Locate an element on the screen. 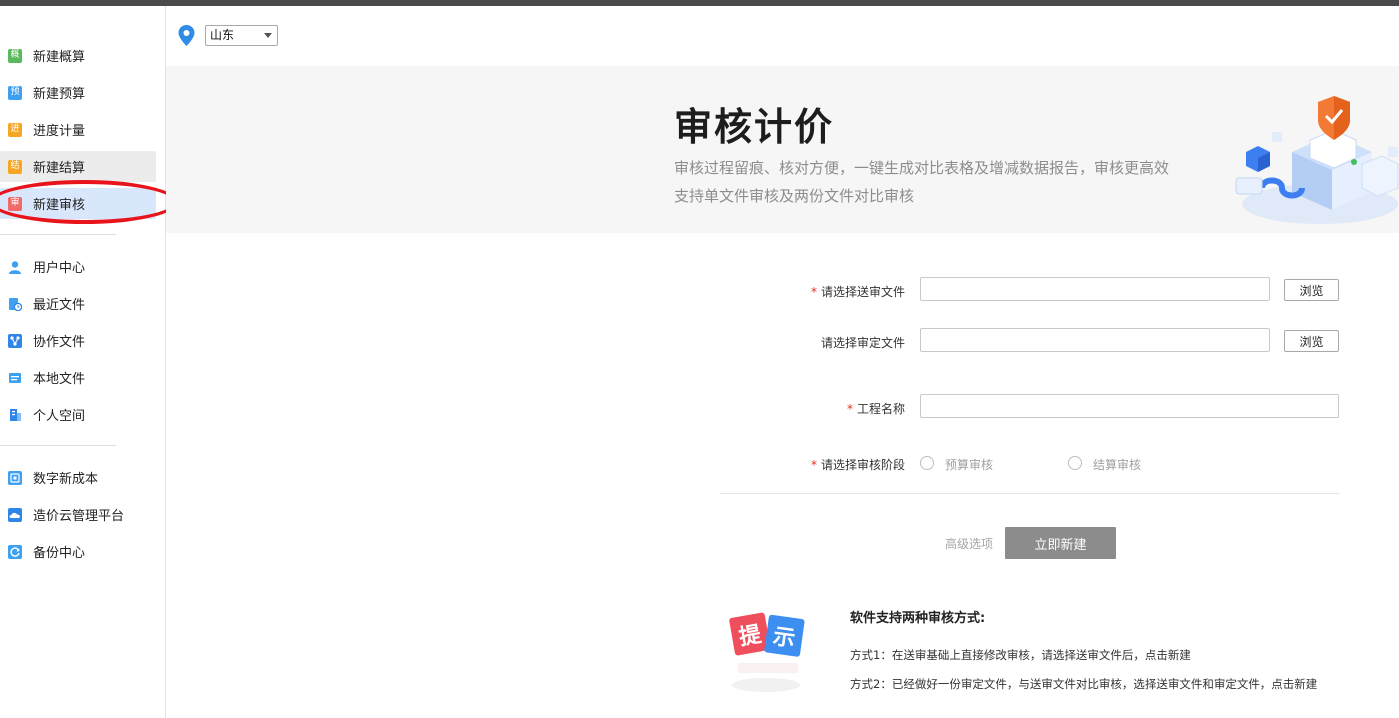 The width and height of the screenshot is (1399, 718). sidebar-item-label: 本地文件 is located at coordinates (59, 379).